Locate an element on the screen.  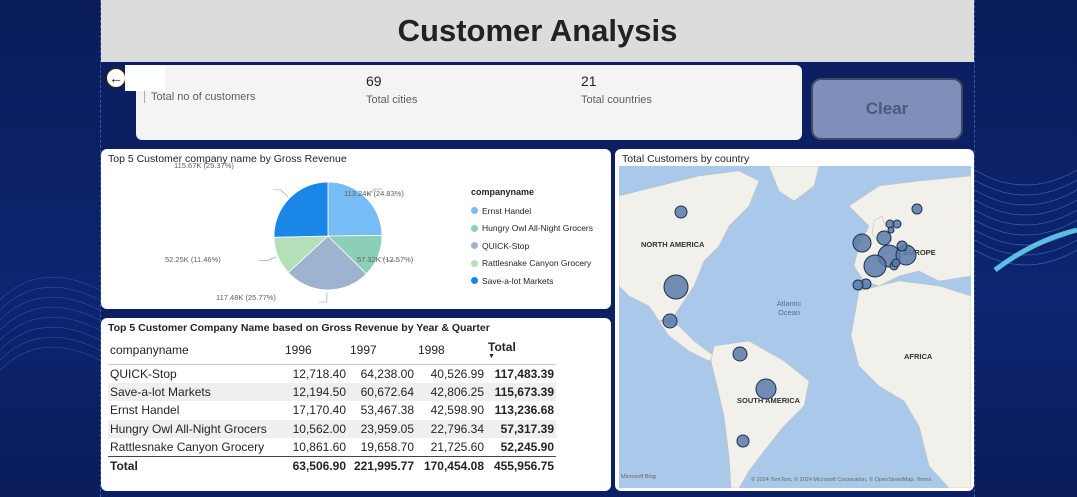
table-cell: 21,725.60 is located at coordinates (457, 447).